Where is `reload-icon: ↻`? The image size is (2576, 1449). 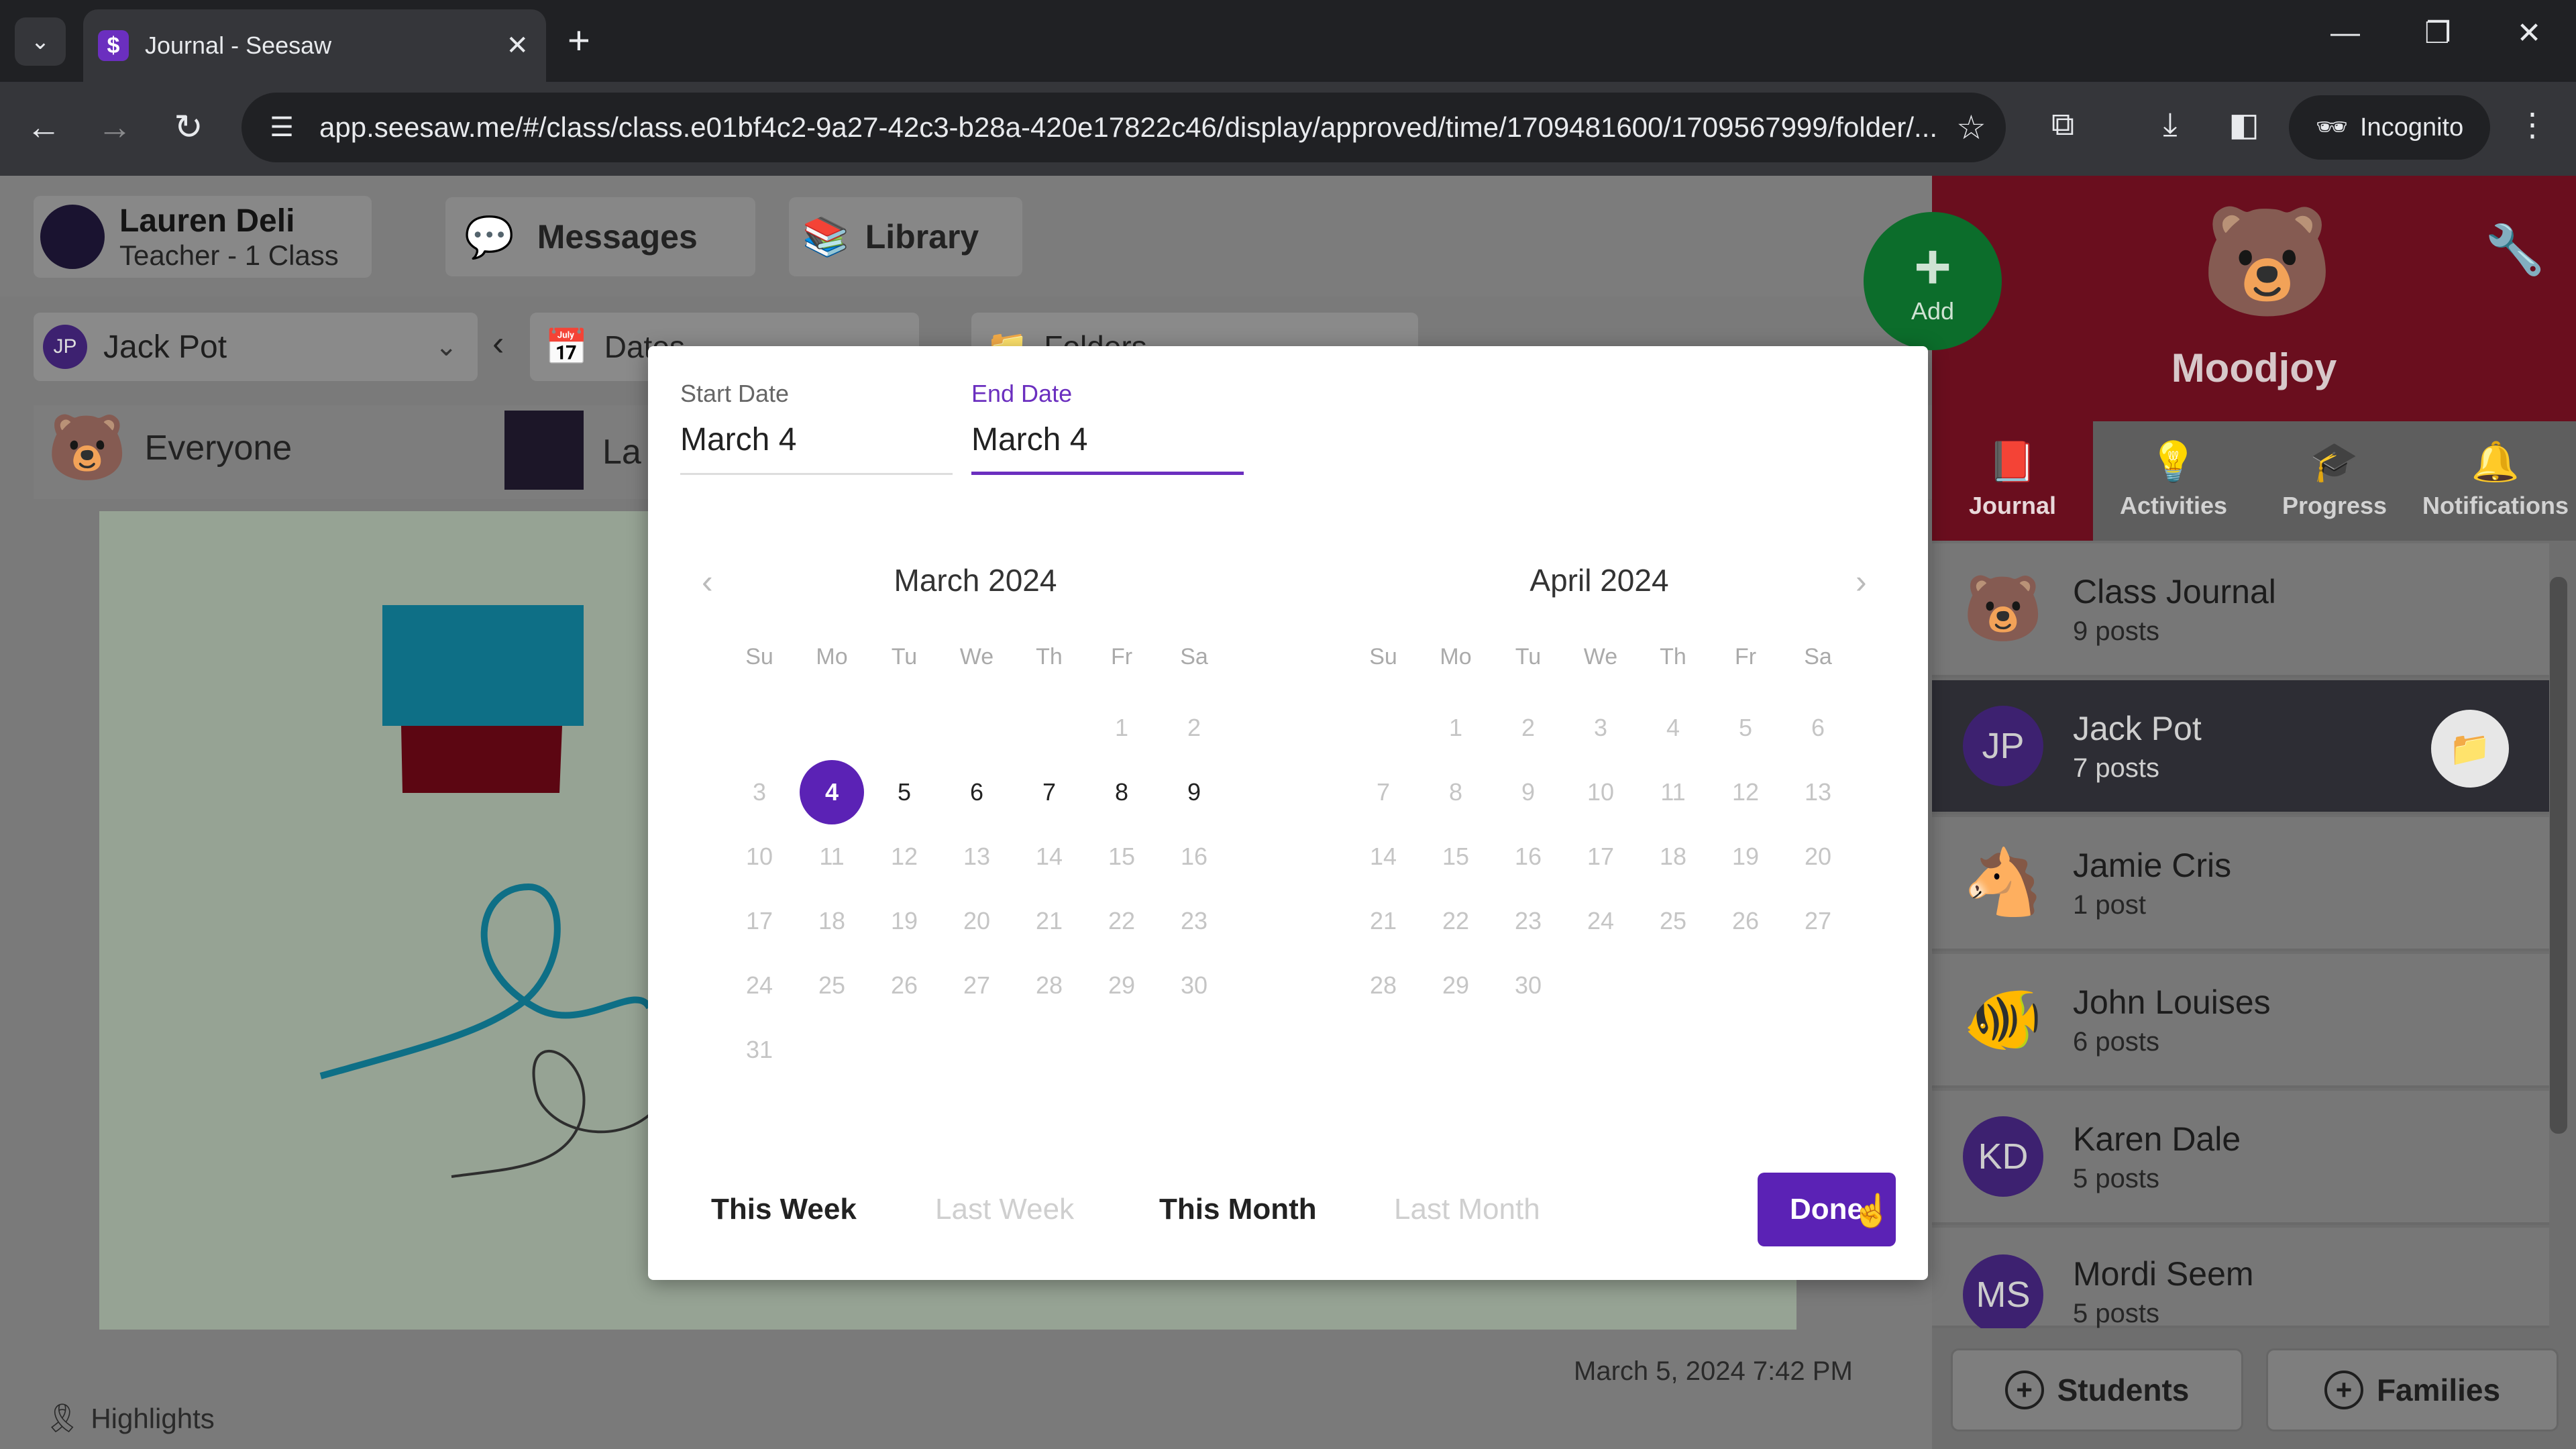 reload-icon: ↻ is located at coordinates (188, 127).